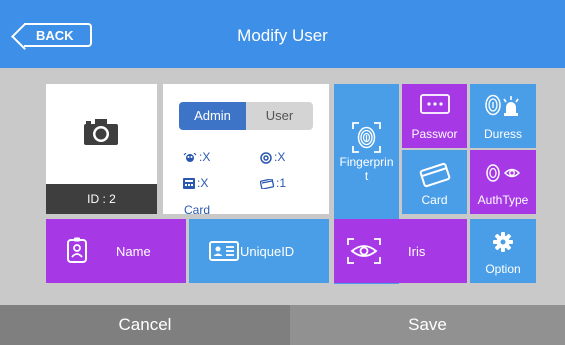 The height and width of the screenshot is (345, 565). I want to click on name-badge-icon, so click(77, 250).